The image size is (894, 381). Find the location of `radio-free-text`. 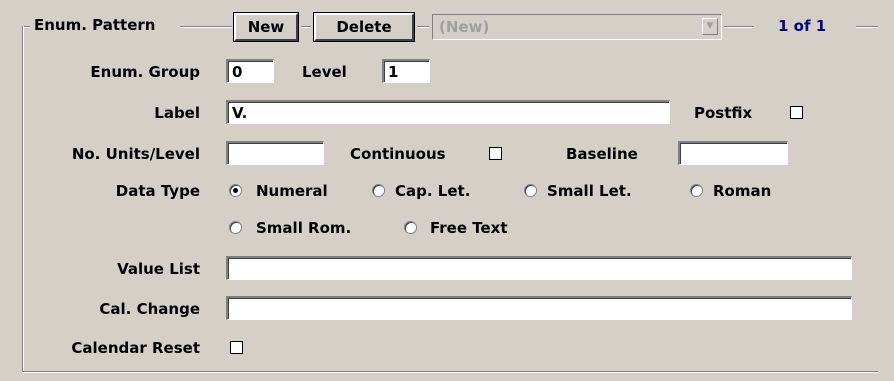

radio-free-text is located at coordinates (410, 227).